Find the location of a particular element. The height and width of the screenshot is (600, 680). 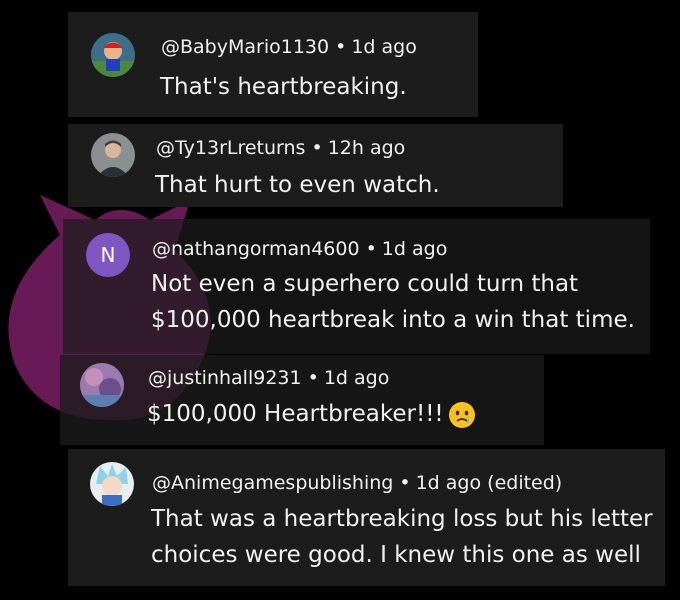

comment-meta: @Animegamespublishing • 1d ago (edited) is located at coordinates (357, 483).